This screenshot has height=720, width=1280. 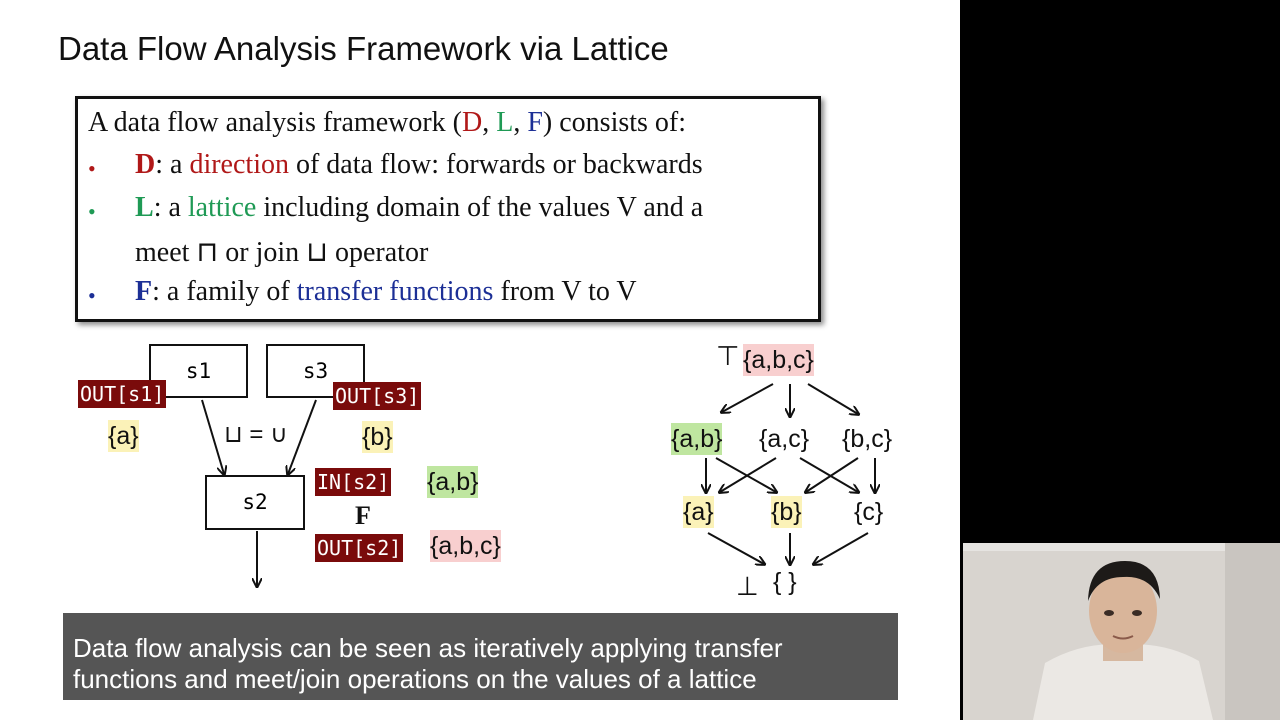 I want to click on out-s2-value: {a,b,c}, so click(x=465, y=546).